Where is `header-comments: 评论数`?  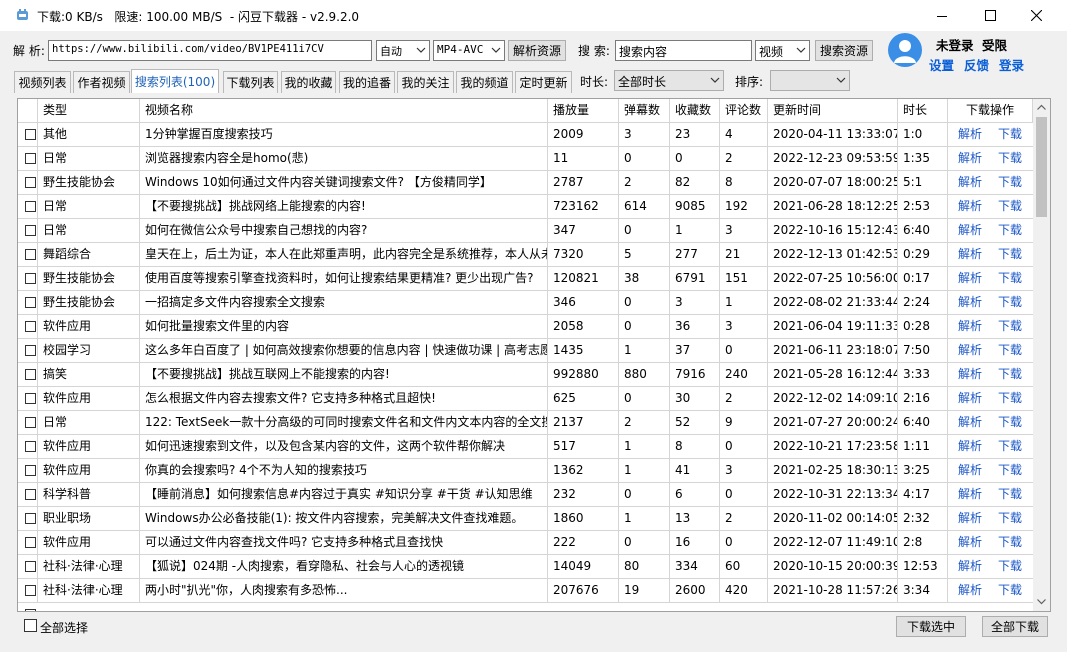
header-comments: 评论数 is located at coordinates (744, 111).